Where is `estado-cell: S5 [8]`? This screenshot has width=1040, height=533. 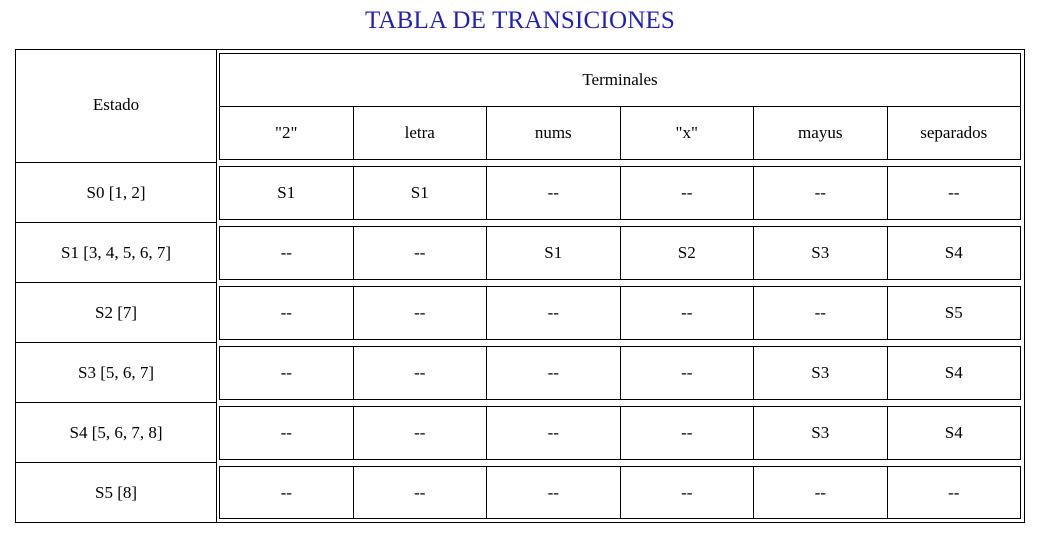 estado-cell: S5 [8] is located at coordinates (116, 492).